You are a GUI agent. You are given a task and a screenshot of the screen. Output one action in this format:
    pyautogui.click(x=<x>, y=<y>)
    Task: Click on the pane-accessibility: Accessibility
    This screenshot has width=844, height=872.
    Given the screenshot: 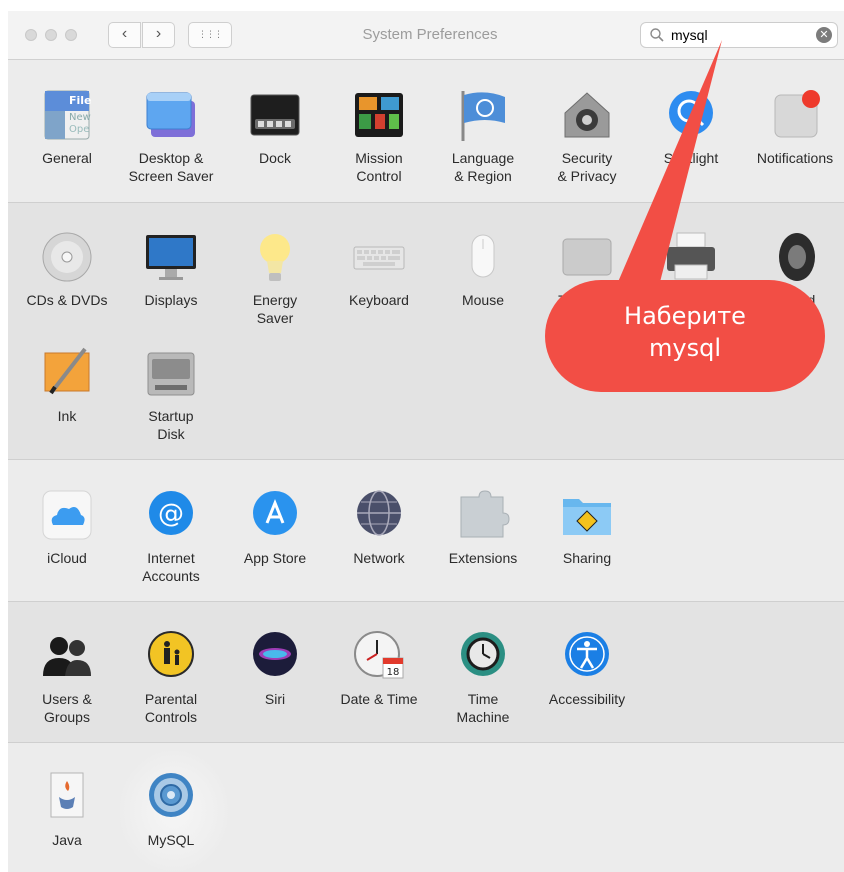 What is the action you would take?
    pyautogui.click(x=587, y=668)
    